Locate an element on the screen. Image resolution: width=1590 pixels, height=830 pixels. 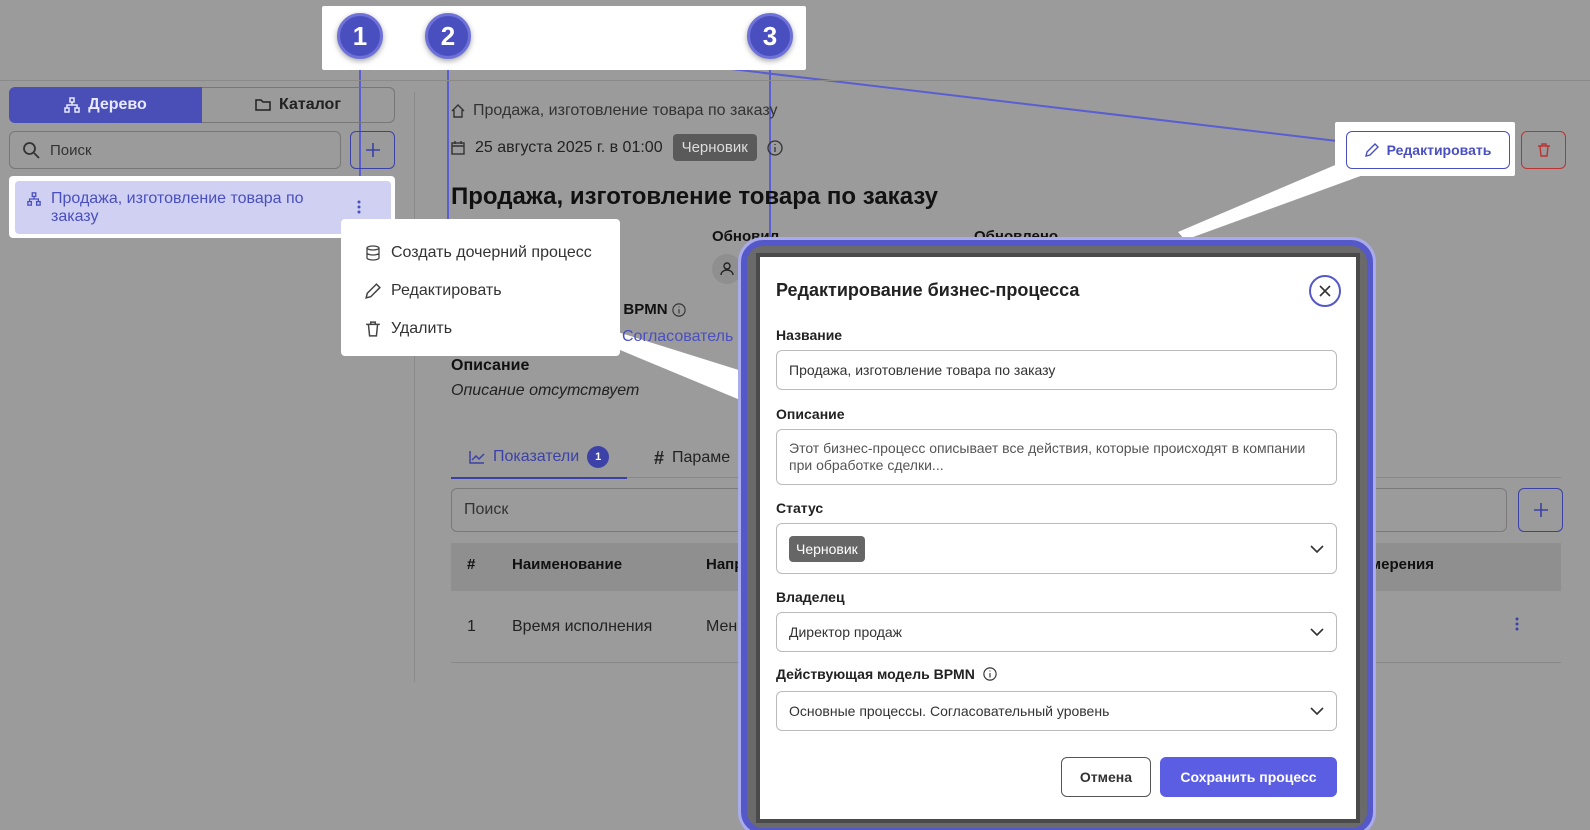
name-input: Продажа, изготовление товара по заказу is located at coordinates (1056, 370).